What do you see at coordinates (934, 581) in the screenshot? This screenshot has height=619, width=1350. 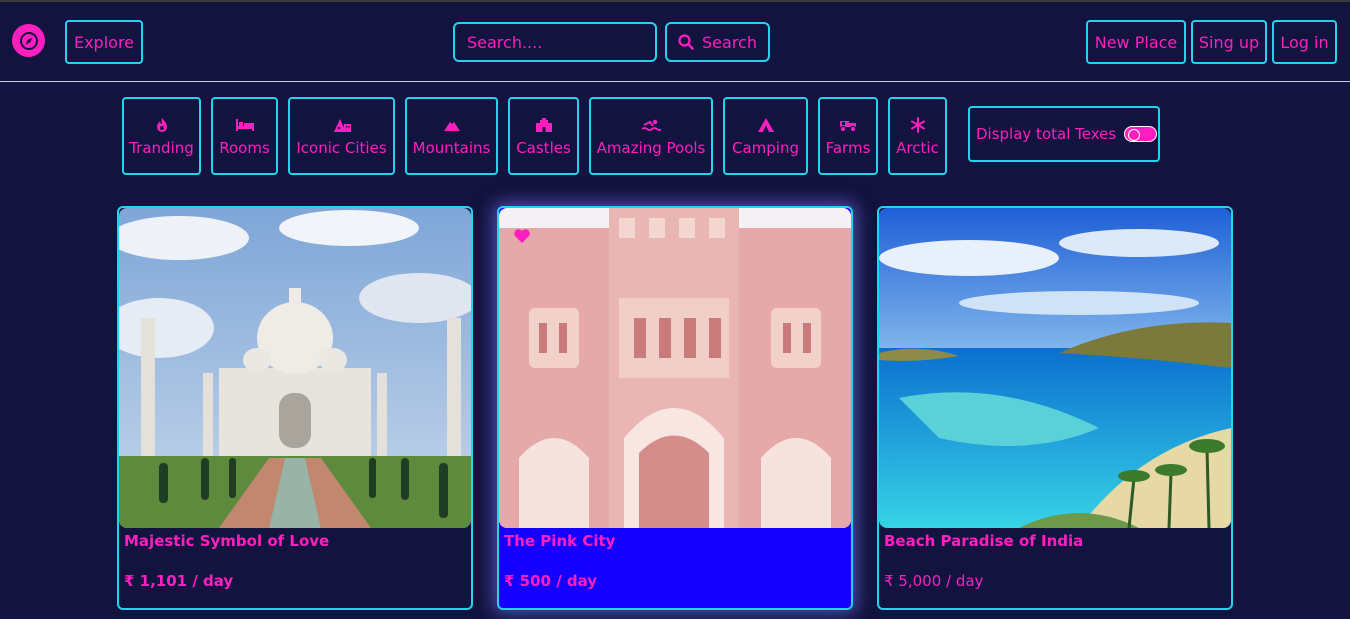 I see `listing-price: ₹ 5,000 / day` at bounding box center [934, 581].